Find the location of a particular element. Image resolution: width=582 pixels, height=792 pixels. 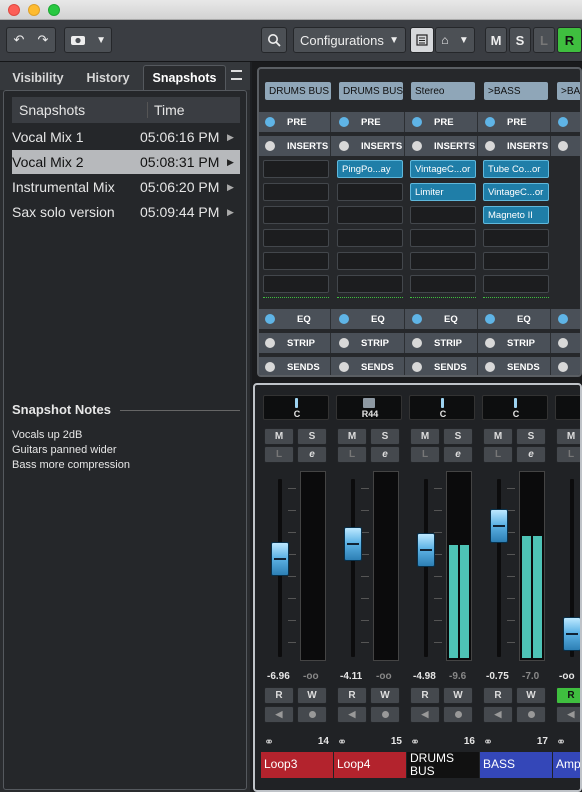

mixer-view-button is located at coordinates (422, 40).